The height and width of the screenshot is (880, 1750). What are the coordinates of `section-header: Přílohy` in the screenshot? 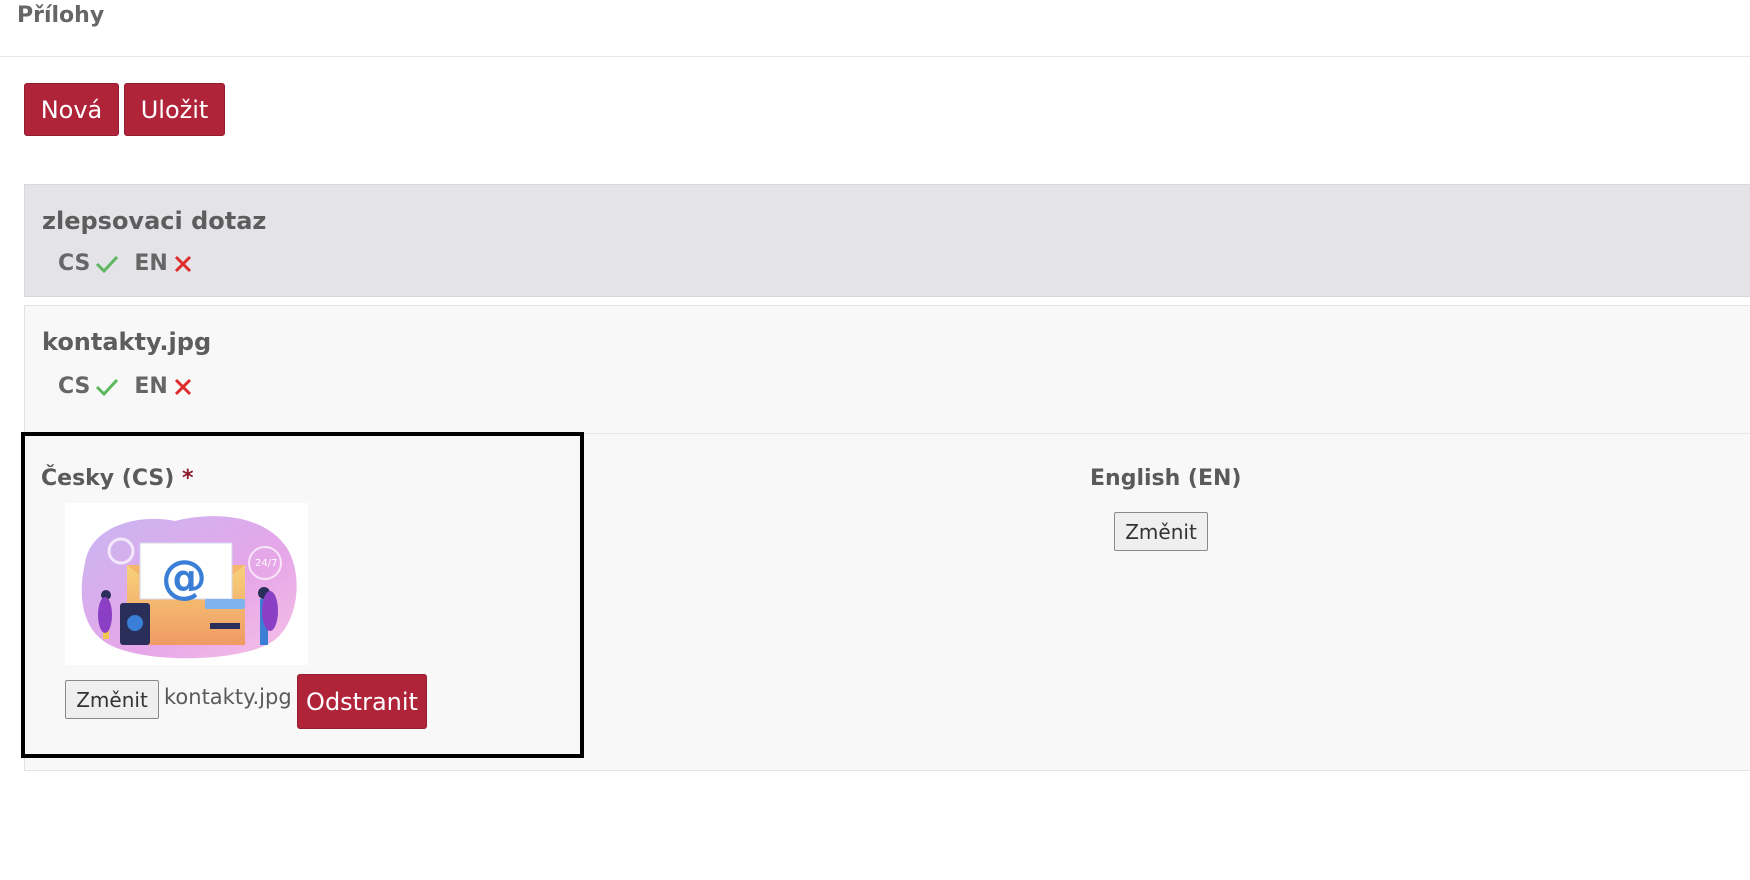 It's located at (875, 28).